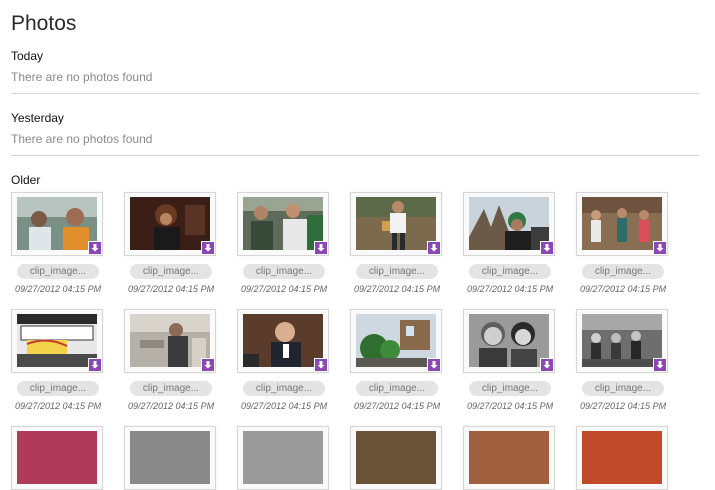 The image size is (715, 490). Describe the element at coordinates (82, 77) in the screenshot. I see `empty-message-today: There are no photos found` at that location.